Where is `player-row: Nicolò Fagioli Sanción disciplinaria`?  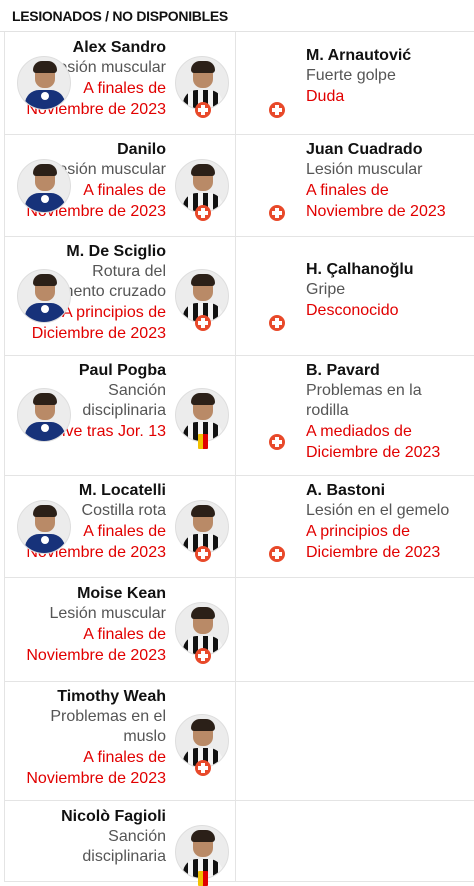
player-row: Nicolò Fagioli Sanción disciplinaria is located at coordinates (239, 843).